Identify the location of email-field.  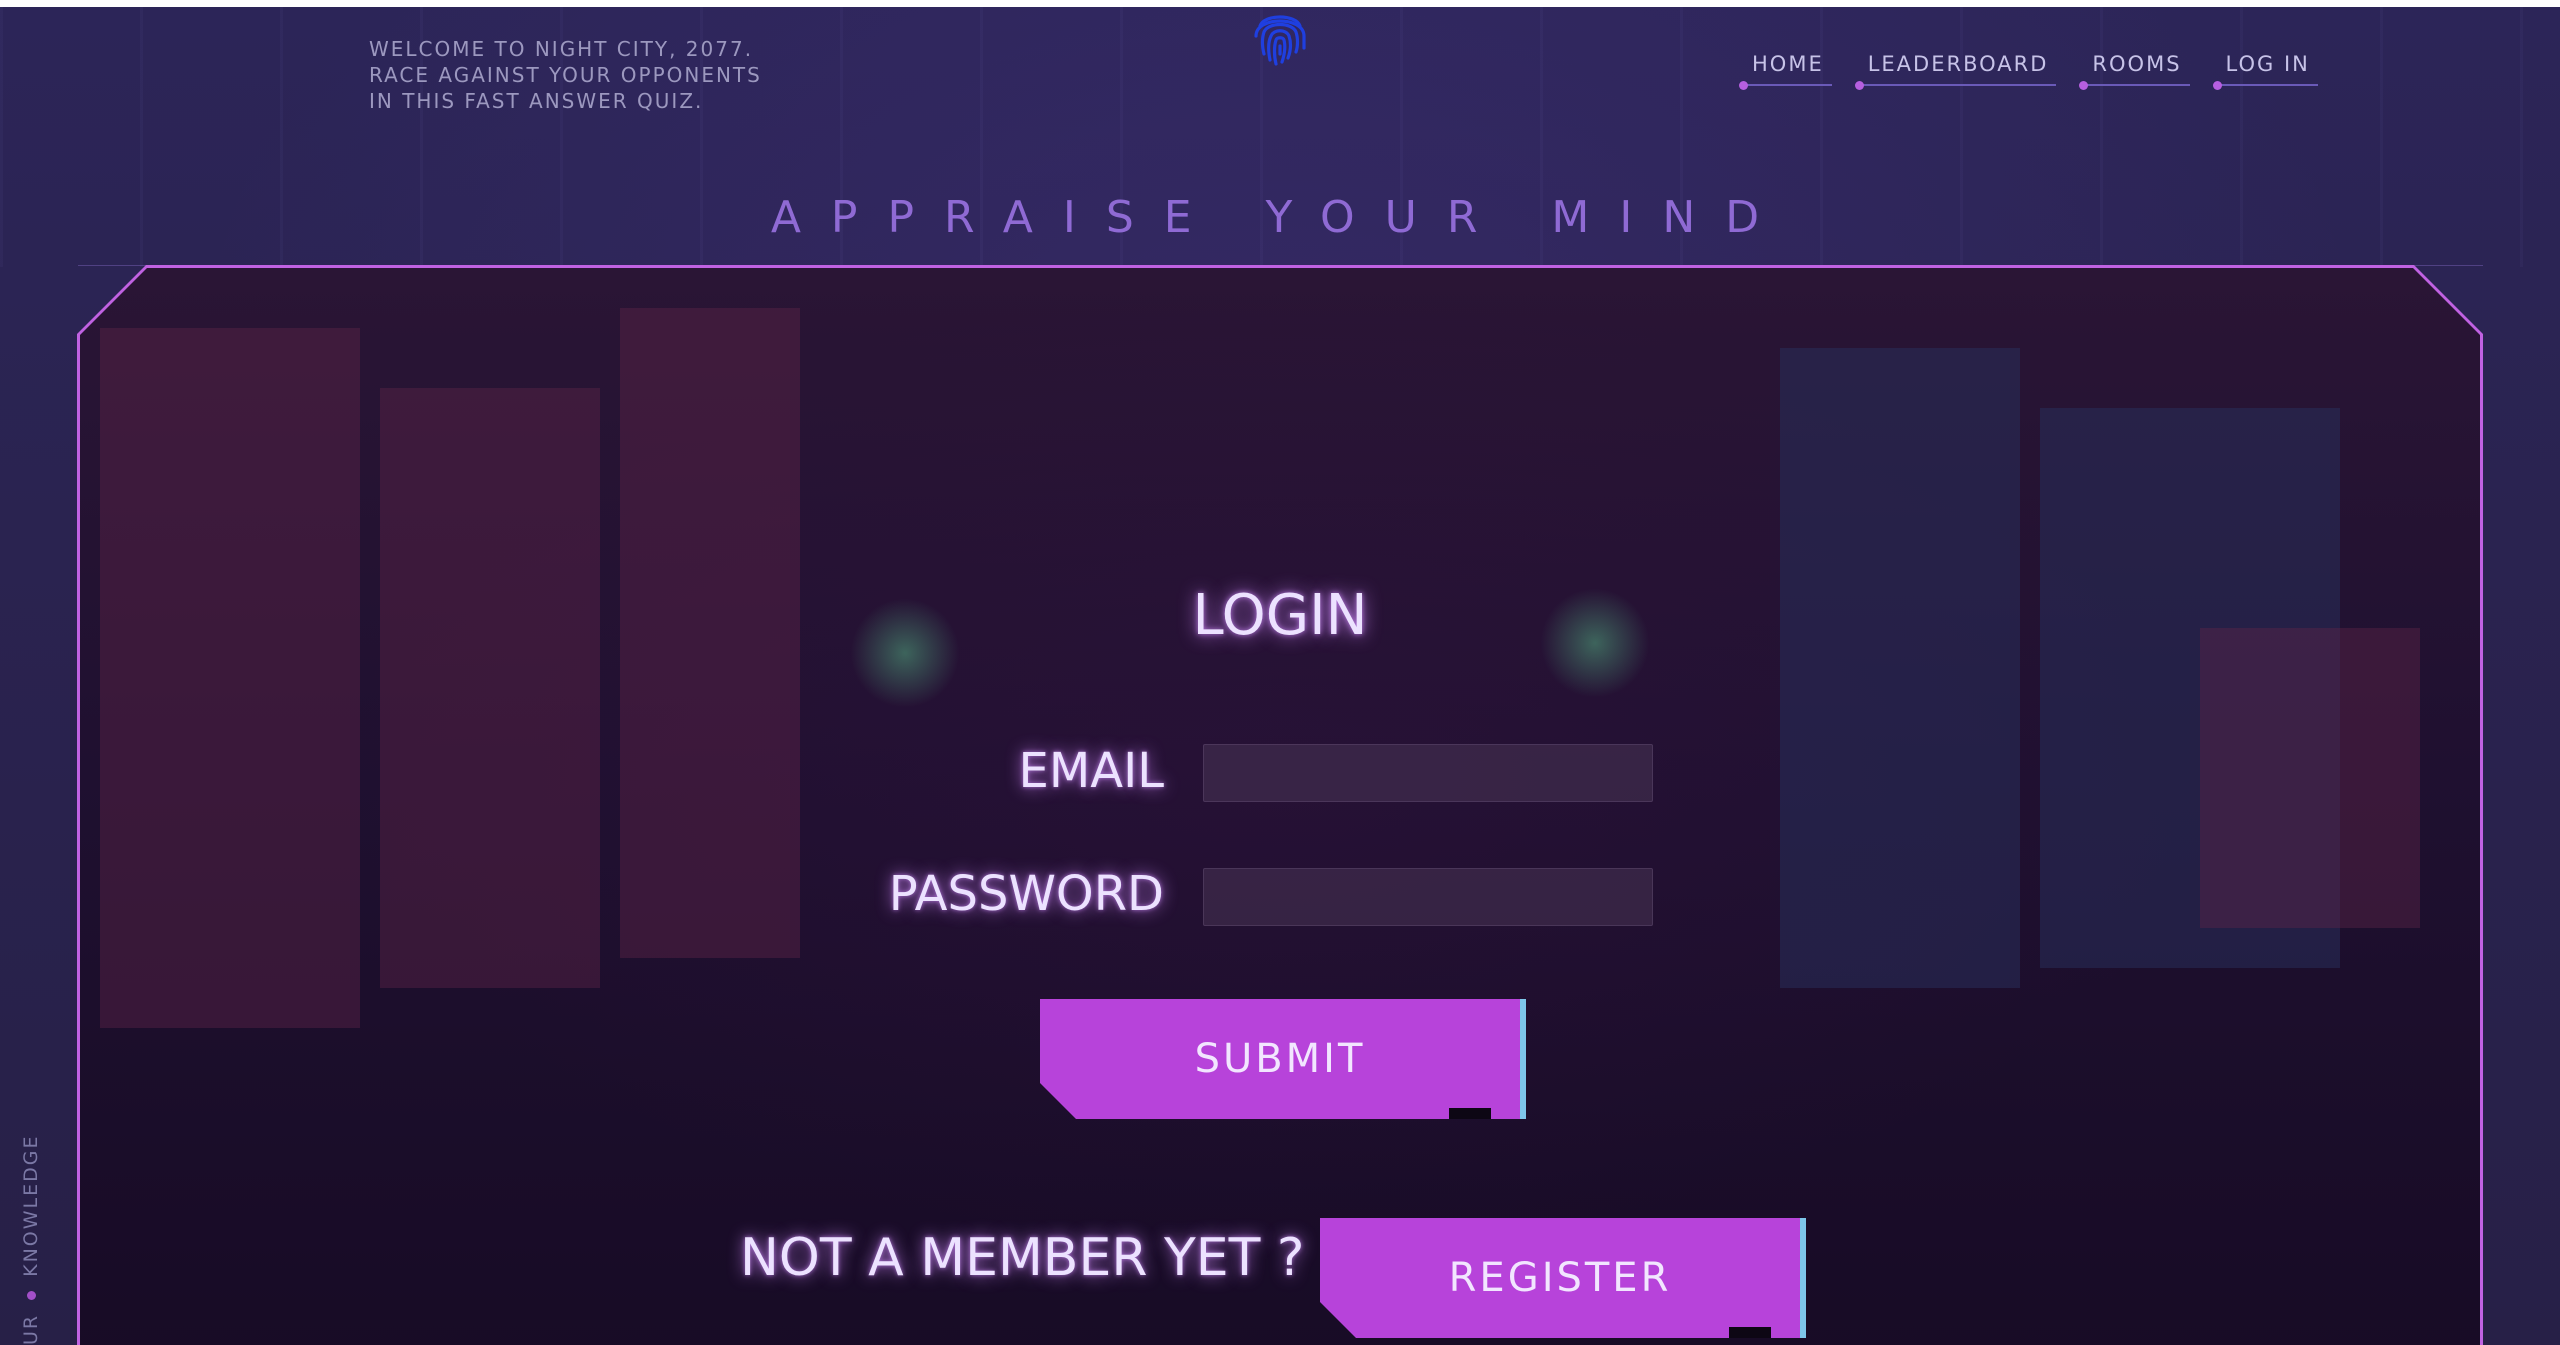
(1428, 773).